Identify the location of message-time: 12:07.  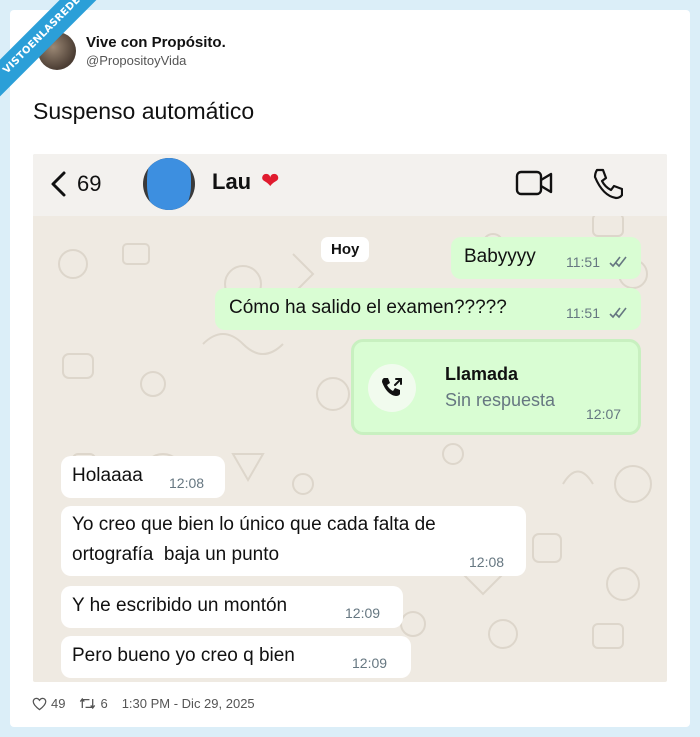
(604, 414).